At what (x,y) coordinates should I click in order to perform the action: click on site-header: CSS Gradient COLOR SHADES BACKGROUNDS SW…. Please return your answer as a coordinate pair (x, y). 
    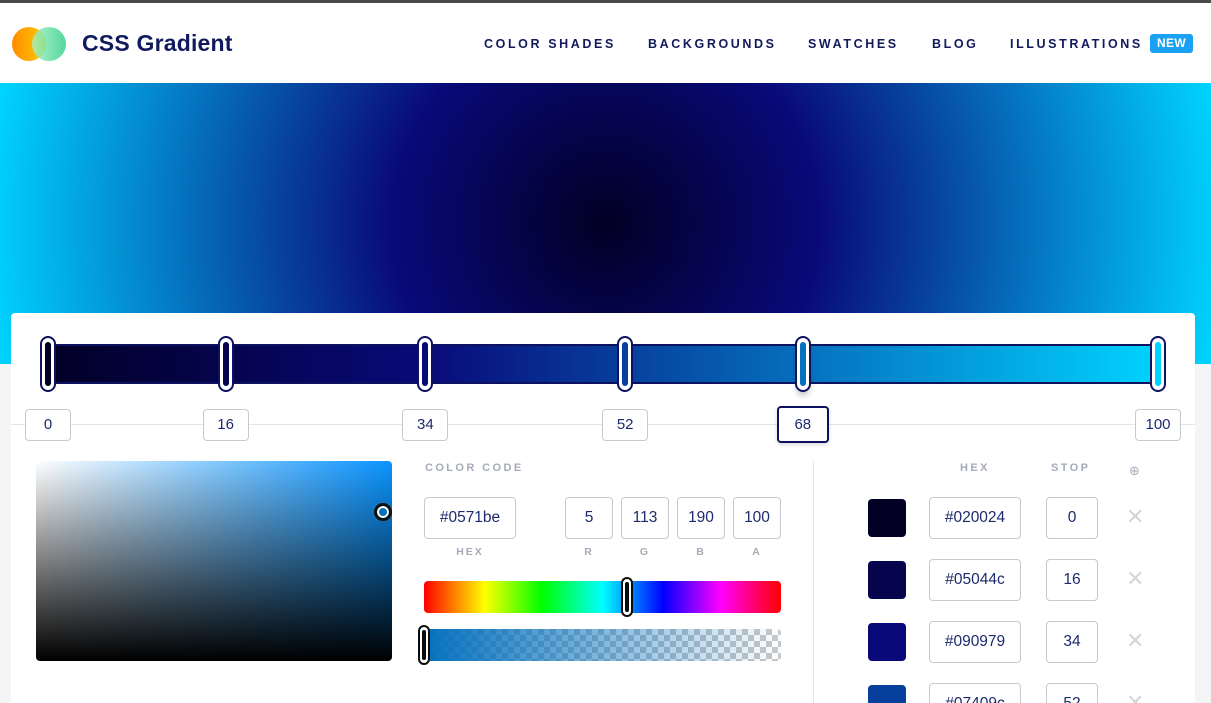
    Looking at the image, I should click on (605, 43).